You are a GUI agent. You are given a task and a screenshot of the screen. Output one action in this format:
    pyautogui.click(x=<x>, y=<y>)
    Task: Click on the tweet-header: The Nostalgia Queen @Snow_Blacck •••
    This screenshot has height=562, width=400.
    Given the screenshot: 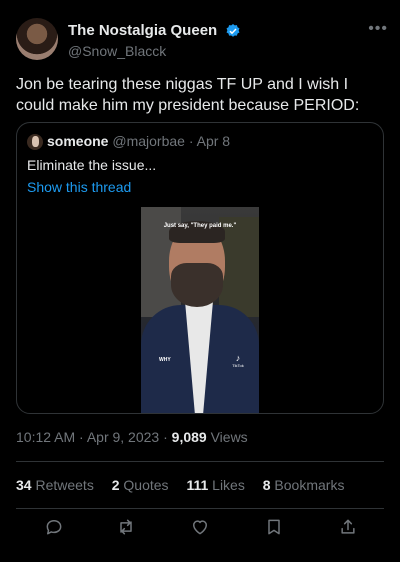 What is the action you would take?
    pyautogui.click(x=202, y=40)
    